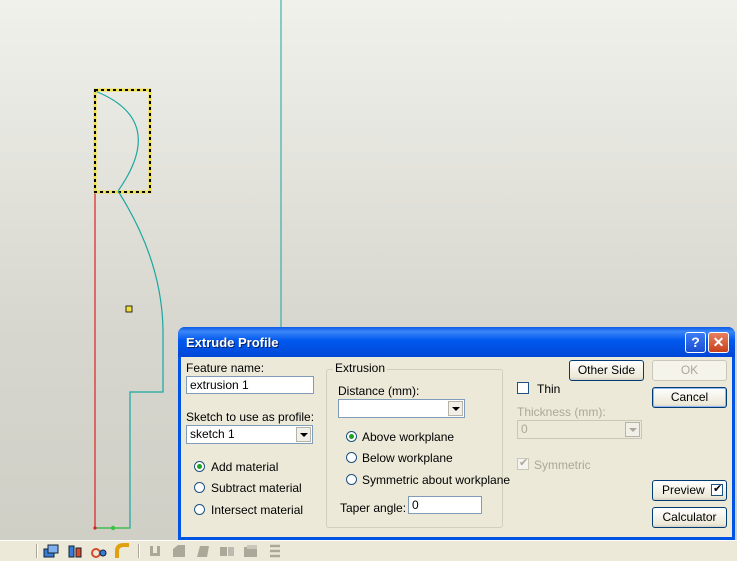 The width and height of the screenshot is (737, 561). What do you see at coordinates (275, 551) in the screenshot?
I see `loft-icon` at bounding box center [275, 551].